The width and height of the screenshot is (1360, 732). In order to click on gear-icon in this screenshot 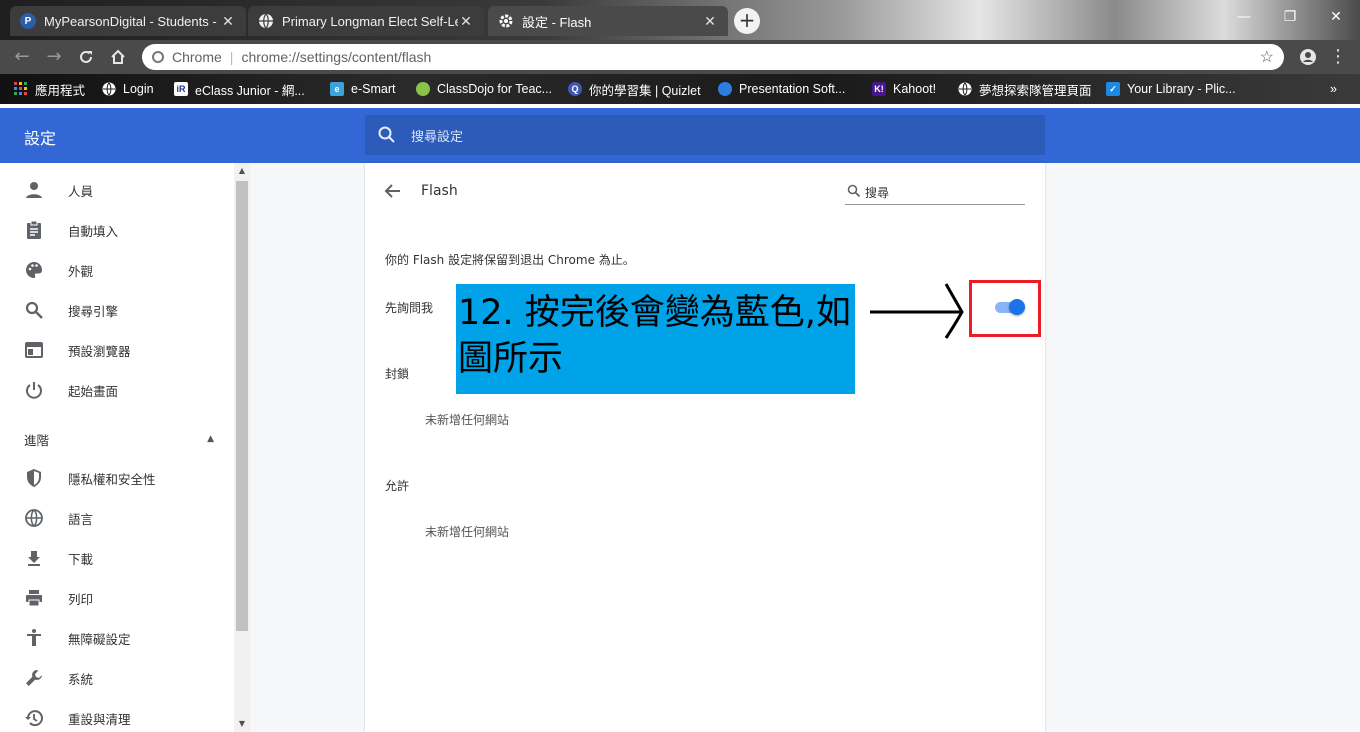, I will do `click(506, 21)`.